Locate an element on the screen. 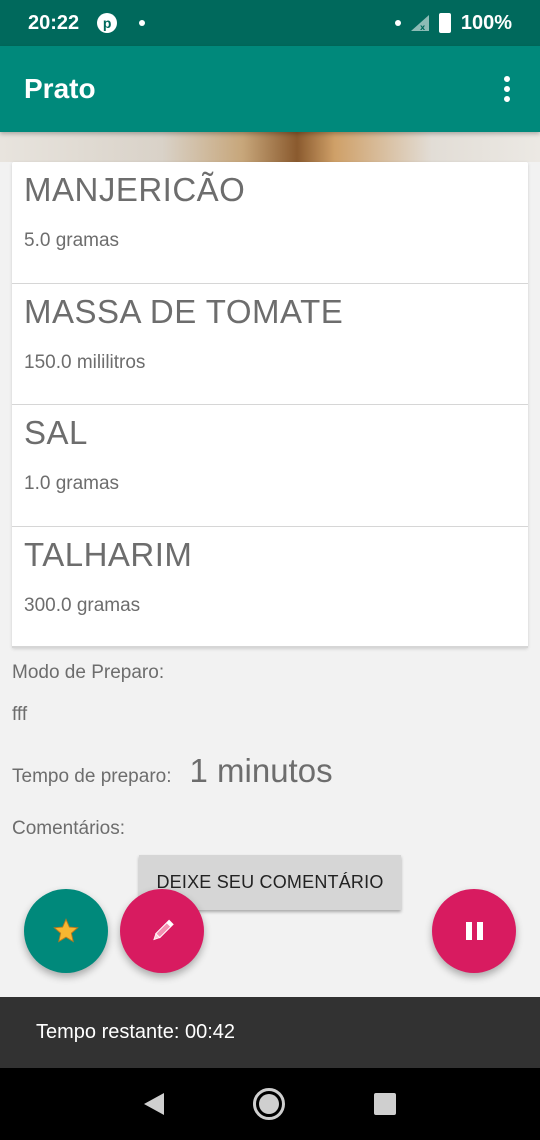 This screenshot has height=1140, width=540. ingredient-quantity: 5.0 gramas is located at coordinates (72, 240).